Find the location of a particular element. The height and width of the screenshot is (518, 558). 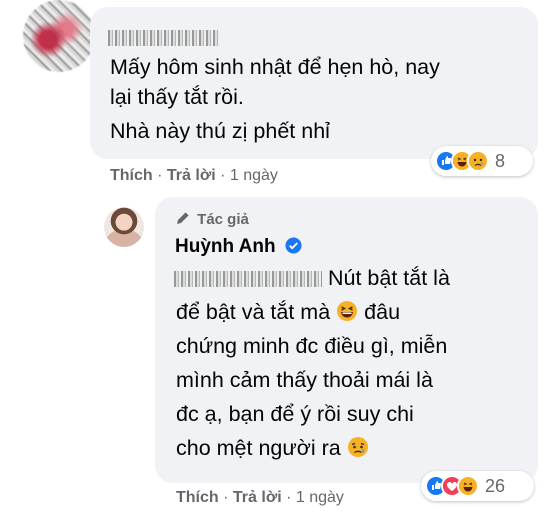

comment-actions: Thích · Trả lời · 1 ngày is located at coordinates (194, 176).